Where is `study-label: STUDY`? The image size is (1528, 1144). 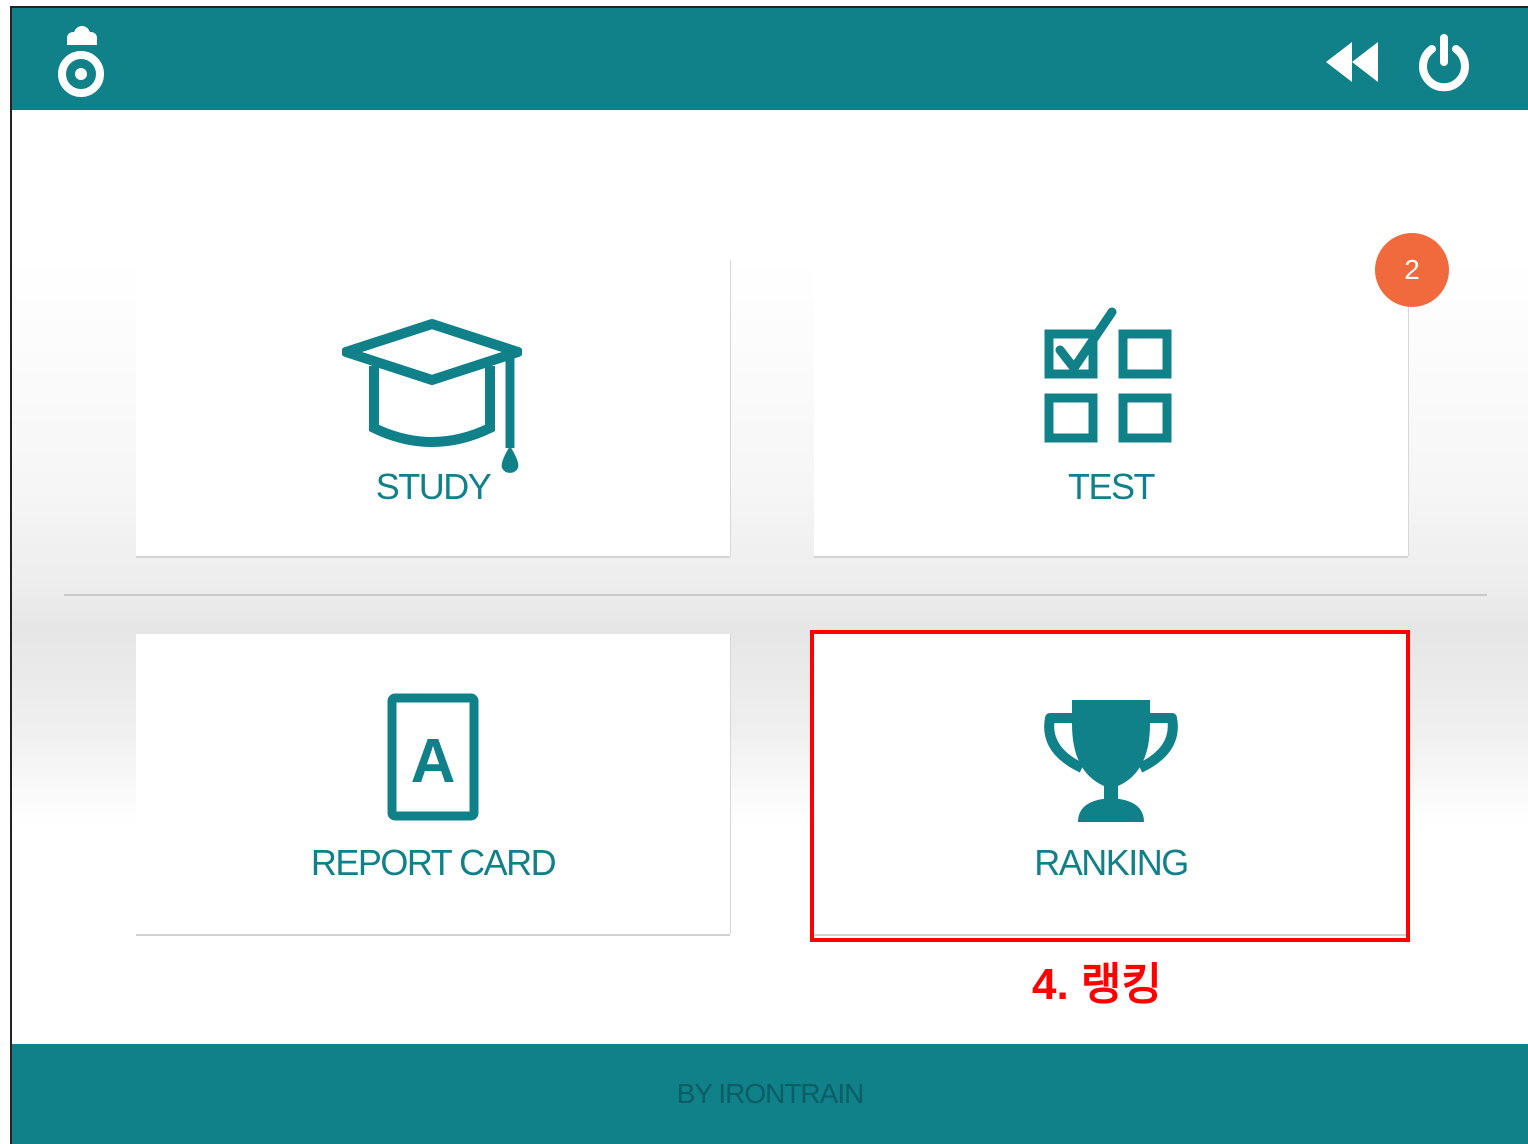 study-label: STUDY is located at coordinates (433, 486).